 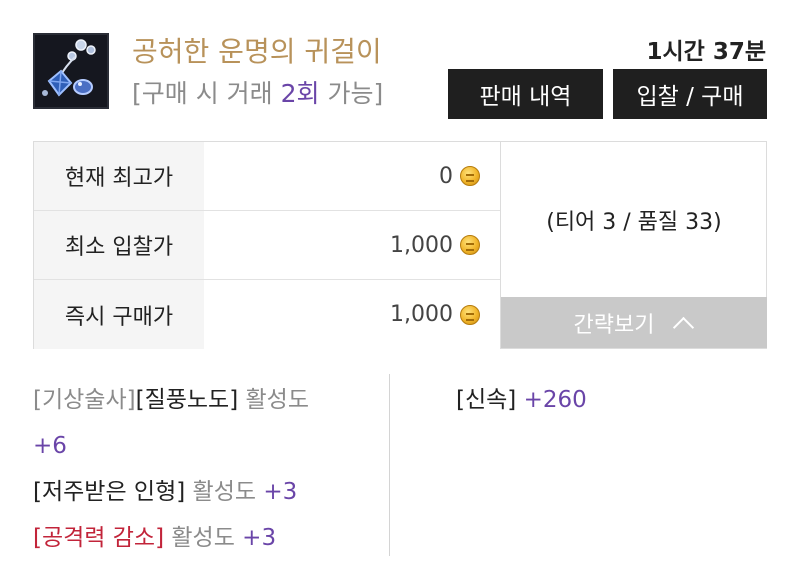 I want to click on effect-line-3: [공격력 감소] 활성도 +3, so click(x=208, y=538).